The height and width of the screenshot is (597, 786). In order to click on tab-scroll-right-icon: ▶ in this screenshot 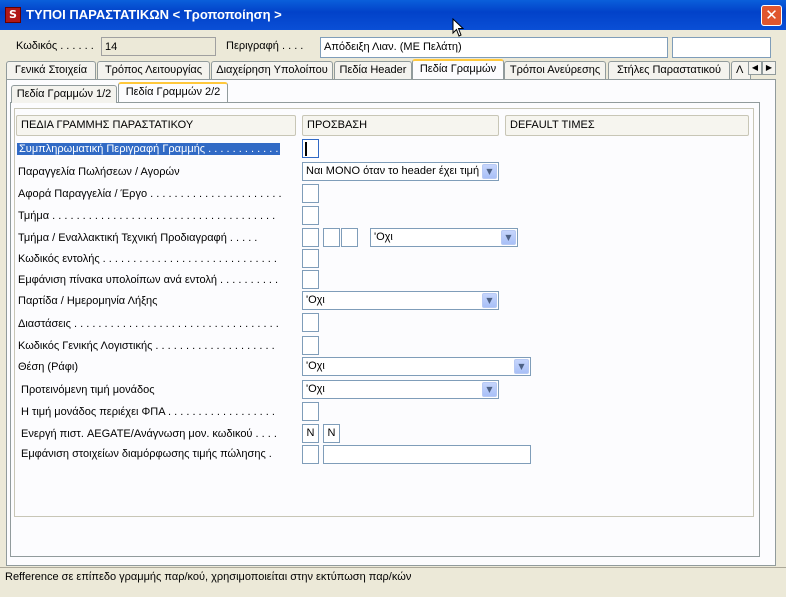, I will do `click(769, 68)`.